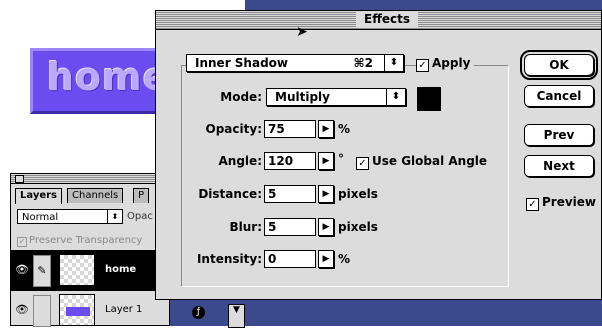 The image size is (602, 330). Describe the element at coordinates (326, 129) in the screenshot. I see `opacity-slider-arrow: ▶` at that location.